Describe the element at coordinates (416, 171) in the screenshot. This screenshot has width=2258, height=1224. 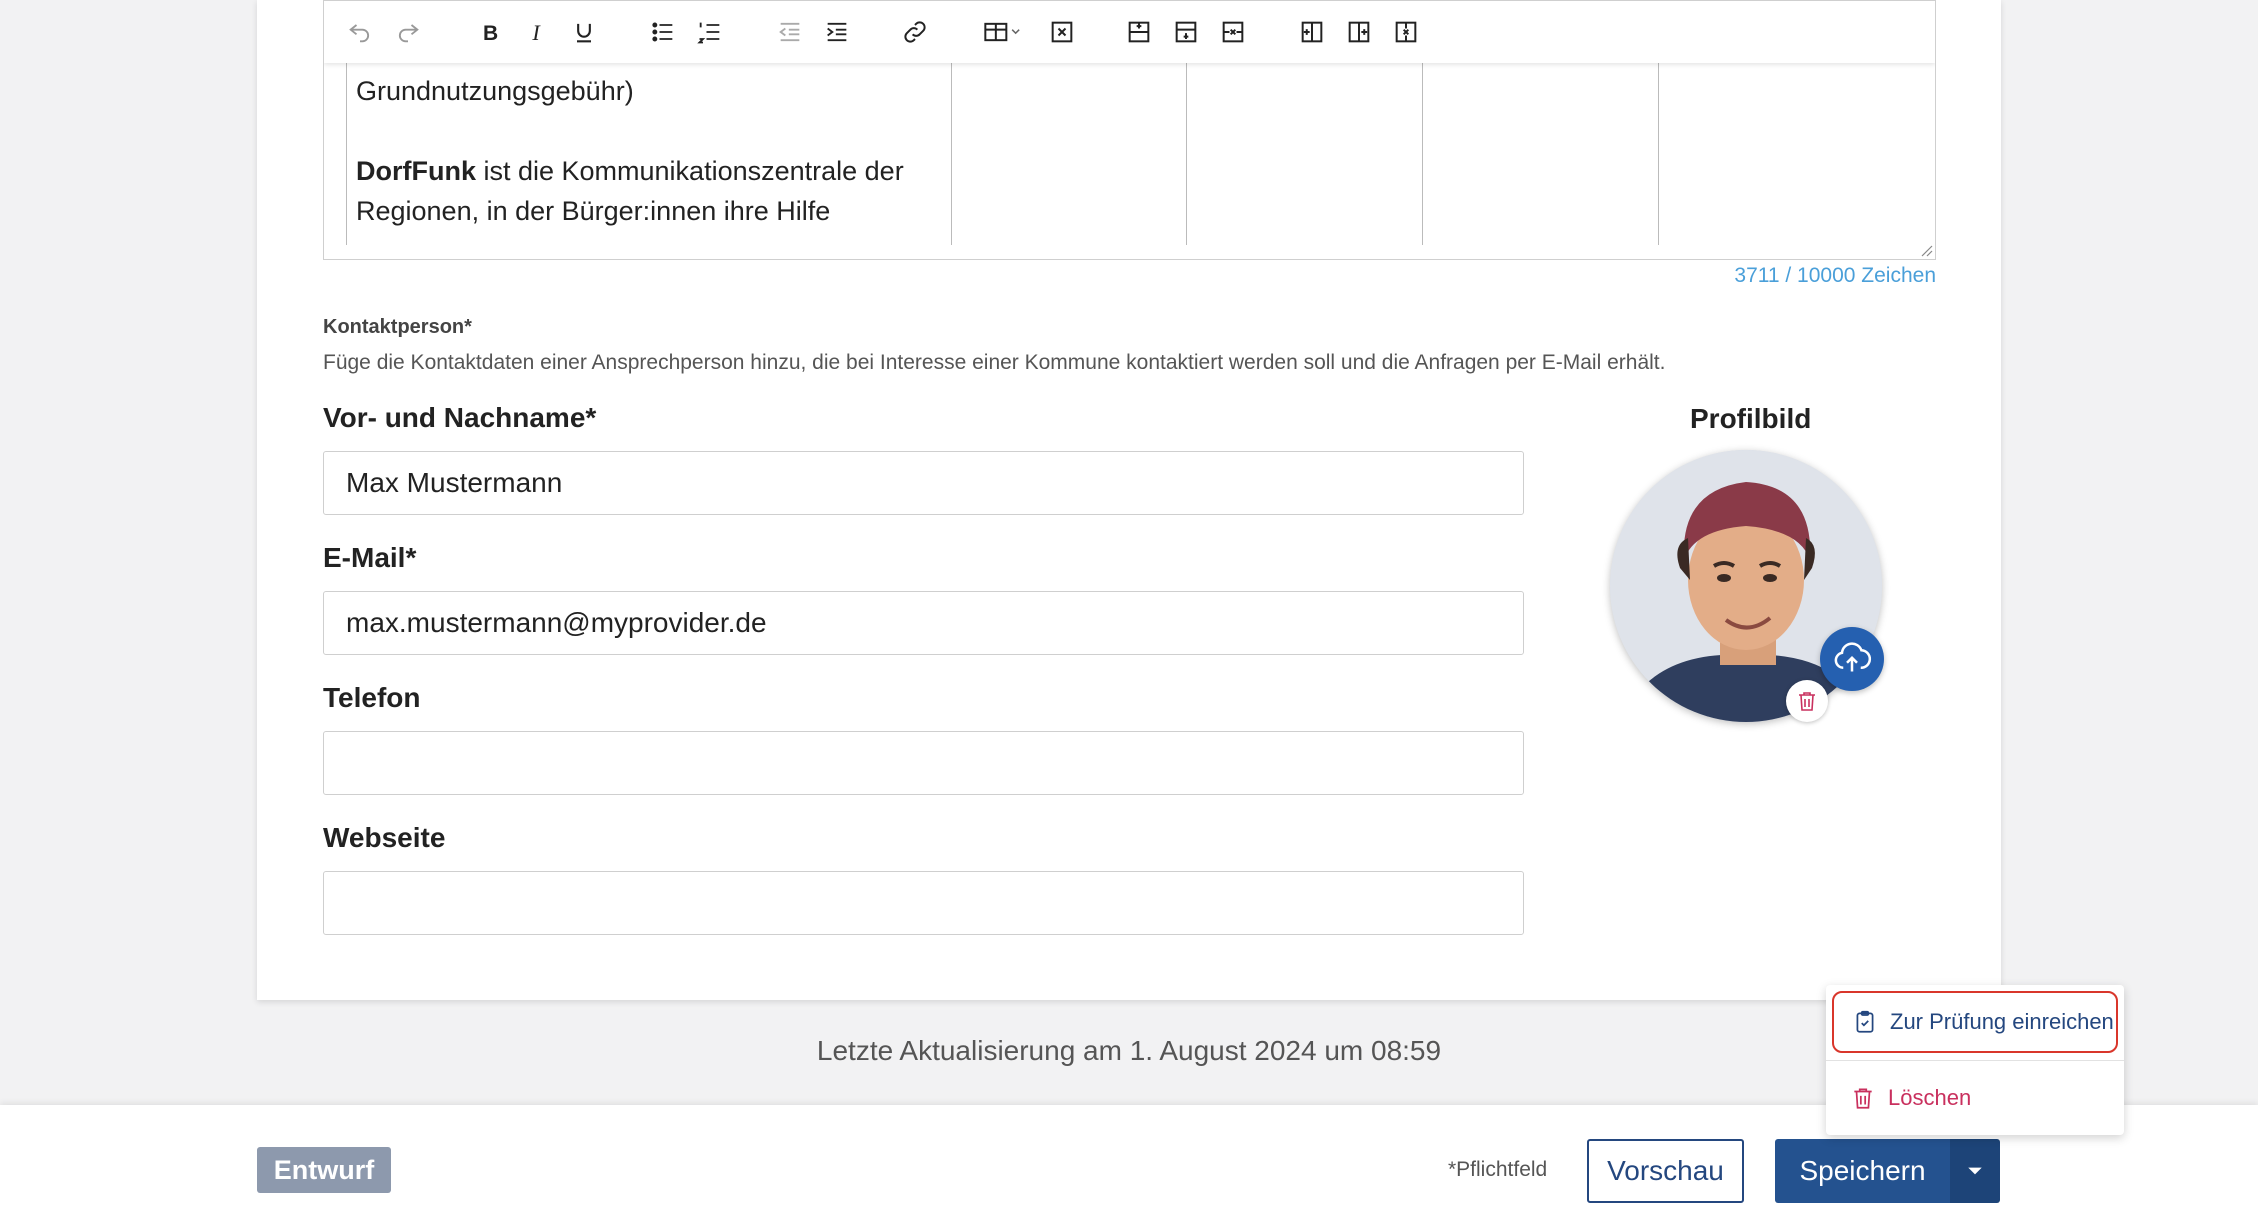
I see `bold-text: DorfFunk` at that location.